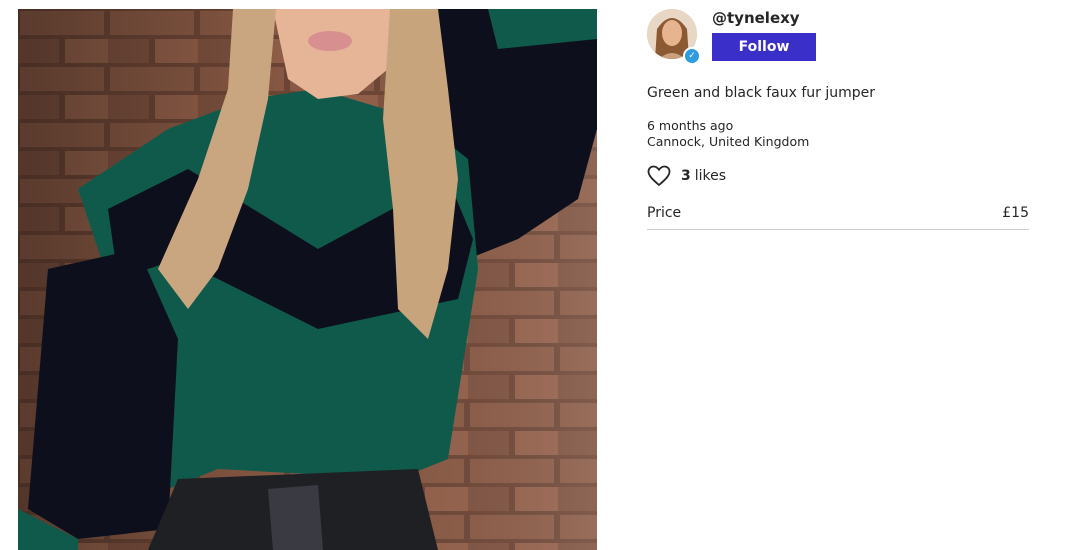 This screenshot has height=550, width=1087. What do you see at coordinates (1015, 213) in the screenshot?
I see `price-value: £15` at bounding box center [1015, 213].